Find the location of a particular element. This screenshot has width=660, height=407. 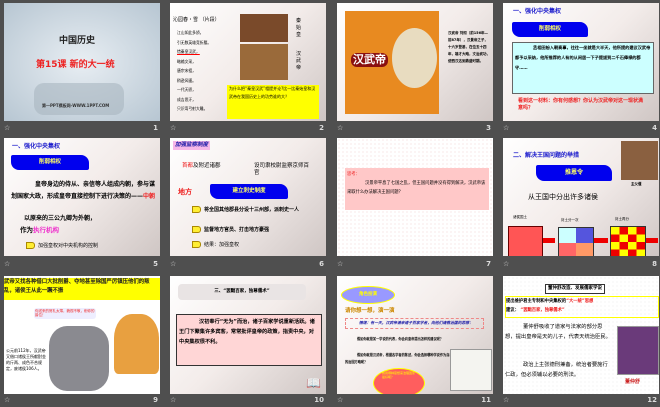

slide-number: 6 is located at coordinates (321, 264).